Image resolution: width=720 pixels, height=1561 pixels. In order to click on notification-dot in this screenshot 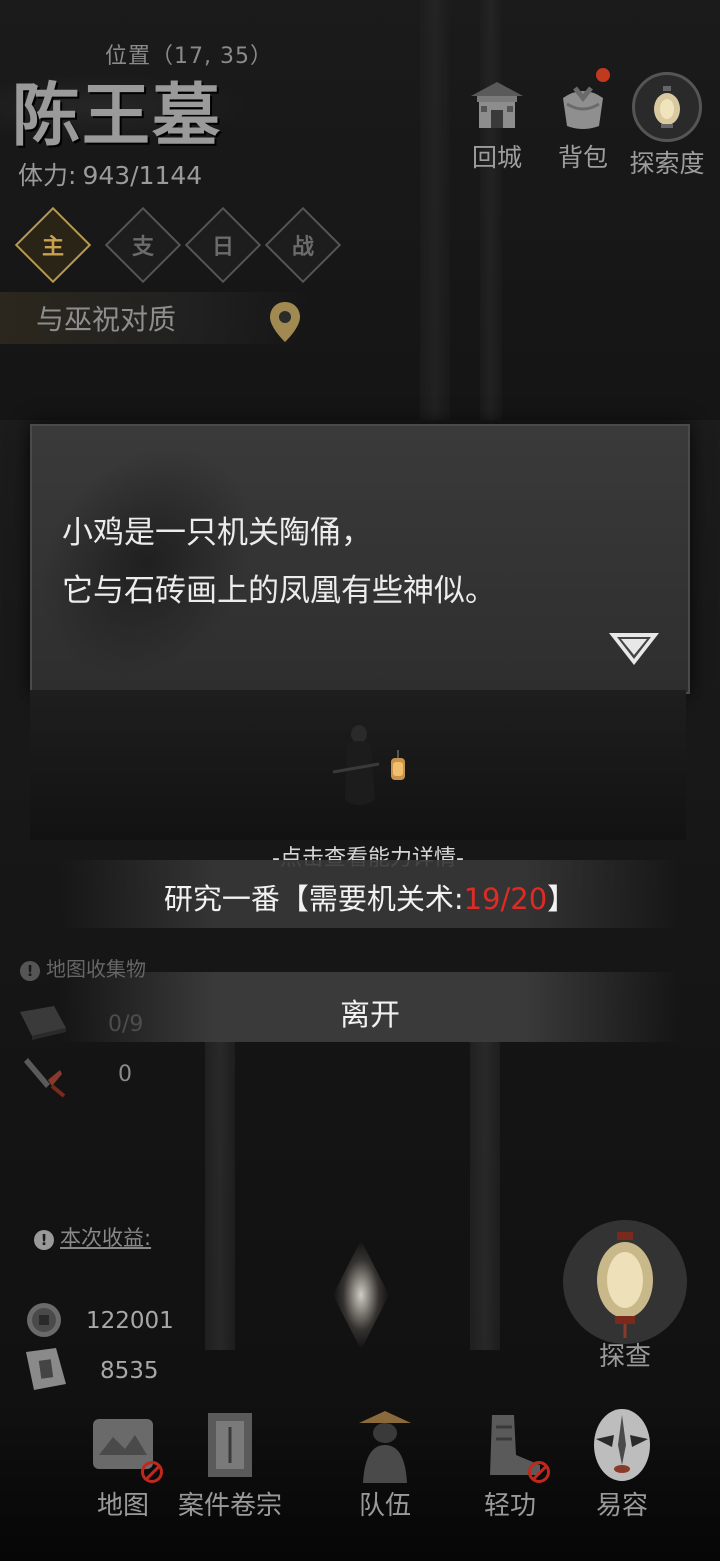, I will do `click(603, 75)`.